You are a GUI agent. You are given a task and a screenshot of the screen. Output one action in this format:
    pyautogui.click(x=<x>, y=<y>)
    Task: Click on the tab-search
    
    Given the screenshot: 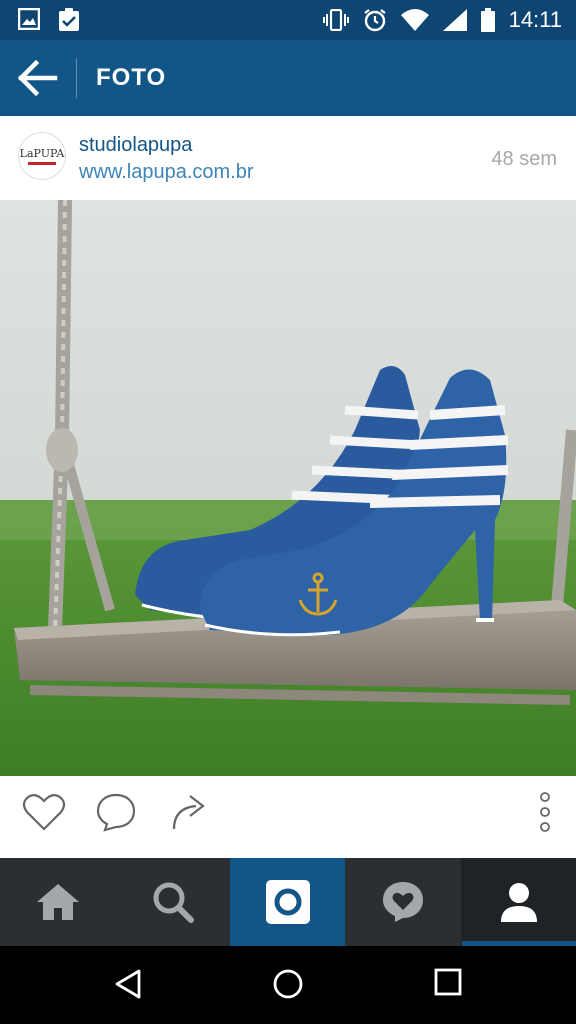 What is the action you would take?
    pyautogui.click(x=172, y=902)
    